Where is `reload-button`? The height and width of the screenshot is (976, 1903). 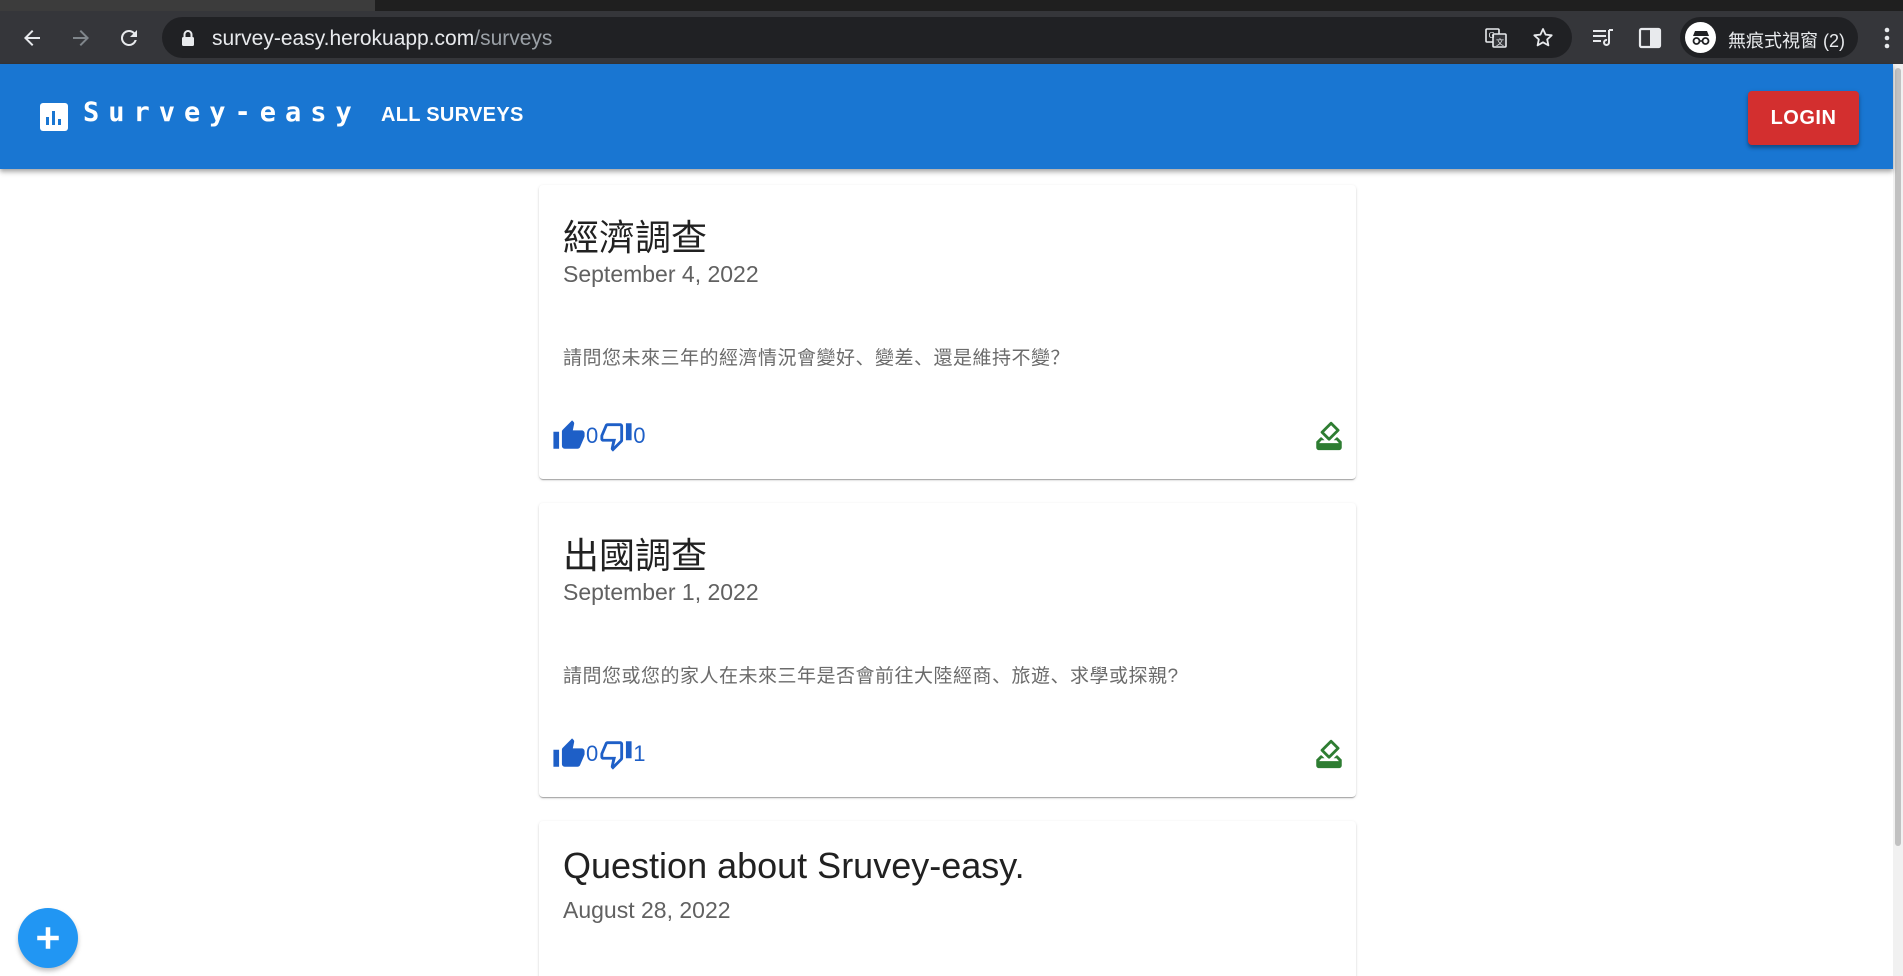 reload-button is located at coordinates (129, 38).